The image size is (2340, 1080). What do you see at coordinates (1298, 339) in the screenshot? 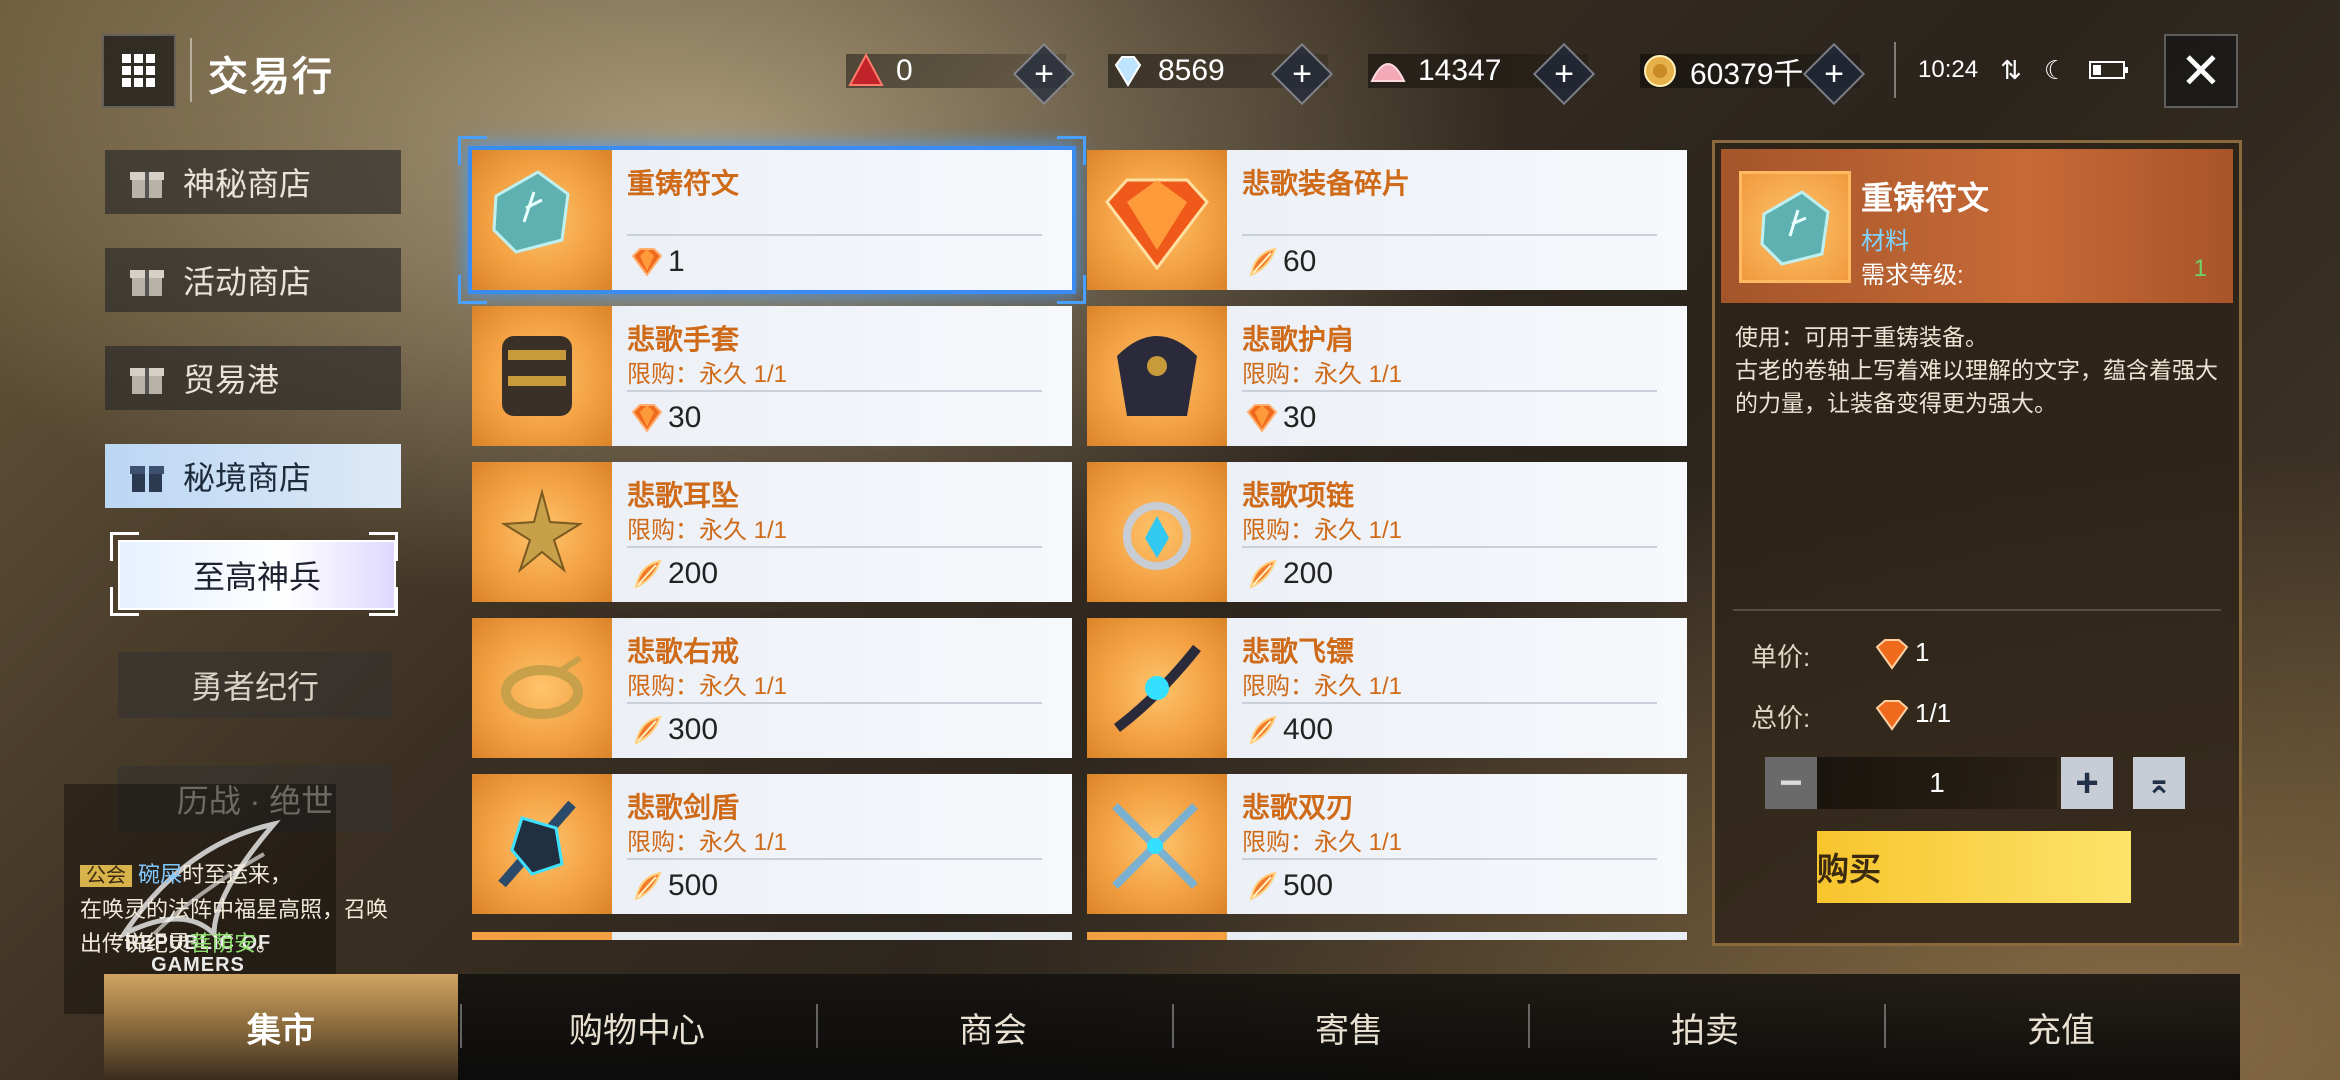
I see `item-name: 悲歌护肩` at bounding box center [1298, 339].